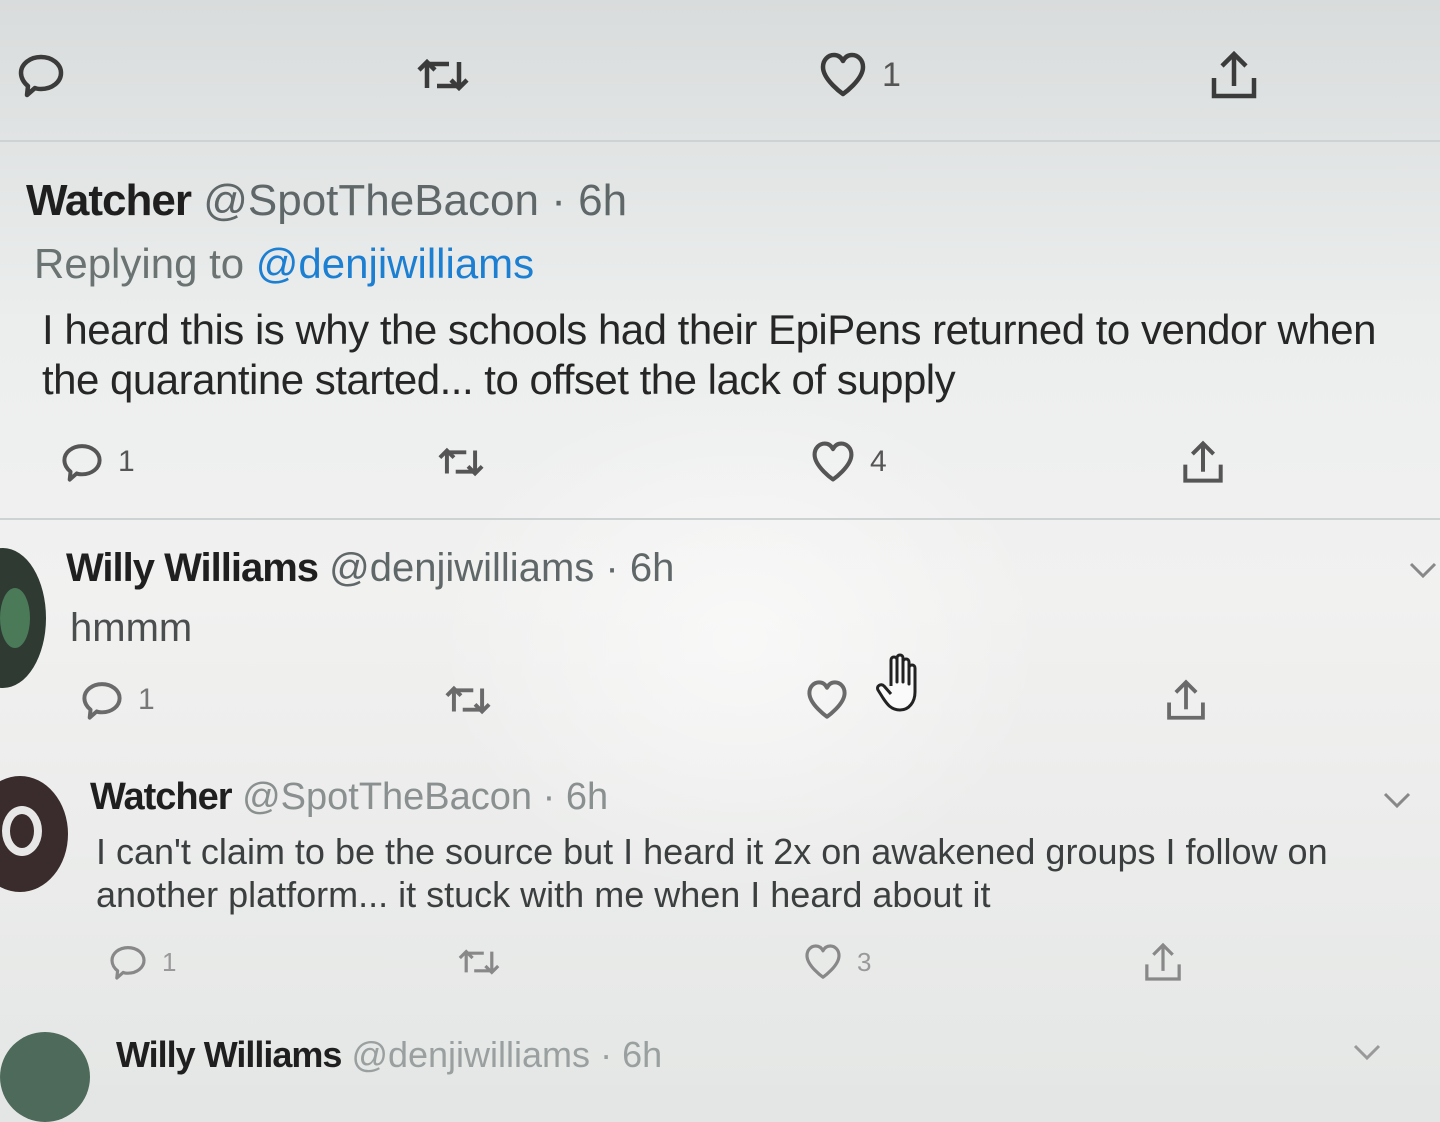 The width and height of the screenshot is (1440, 1122). What do you see at coordinates (720, 691) in the screenshot?
I see `tweet-actions: 1` at bounding box center [720, 691].